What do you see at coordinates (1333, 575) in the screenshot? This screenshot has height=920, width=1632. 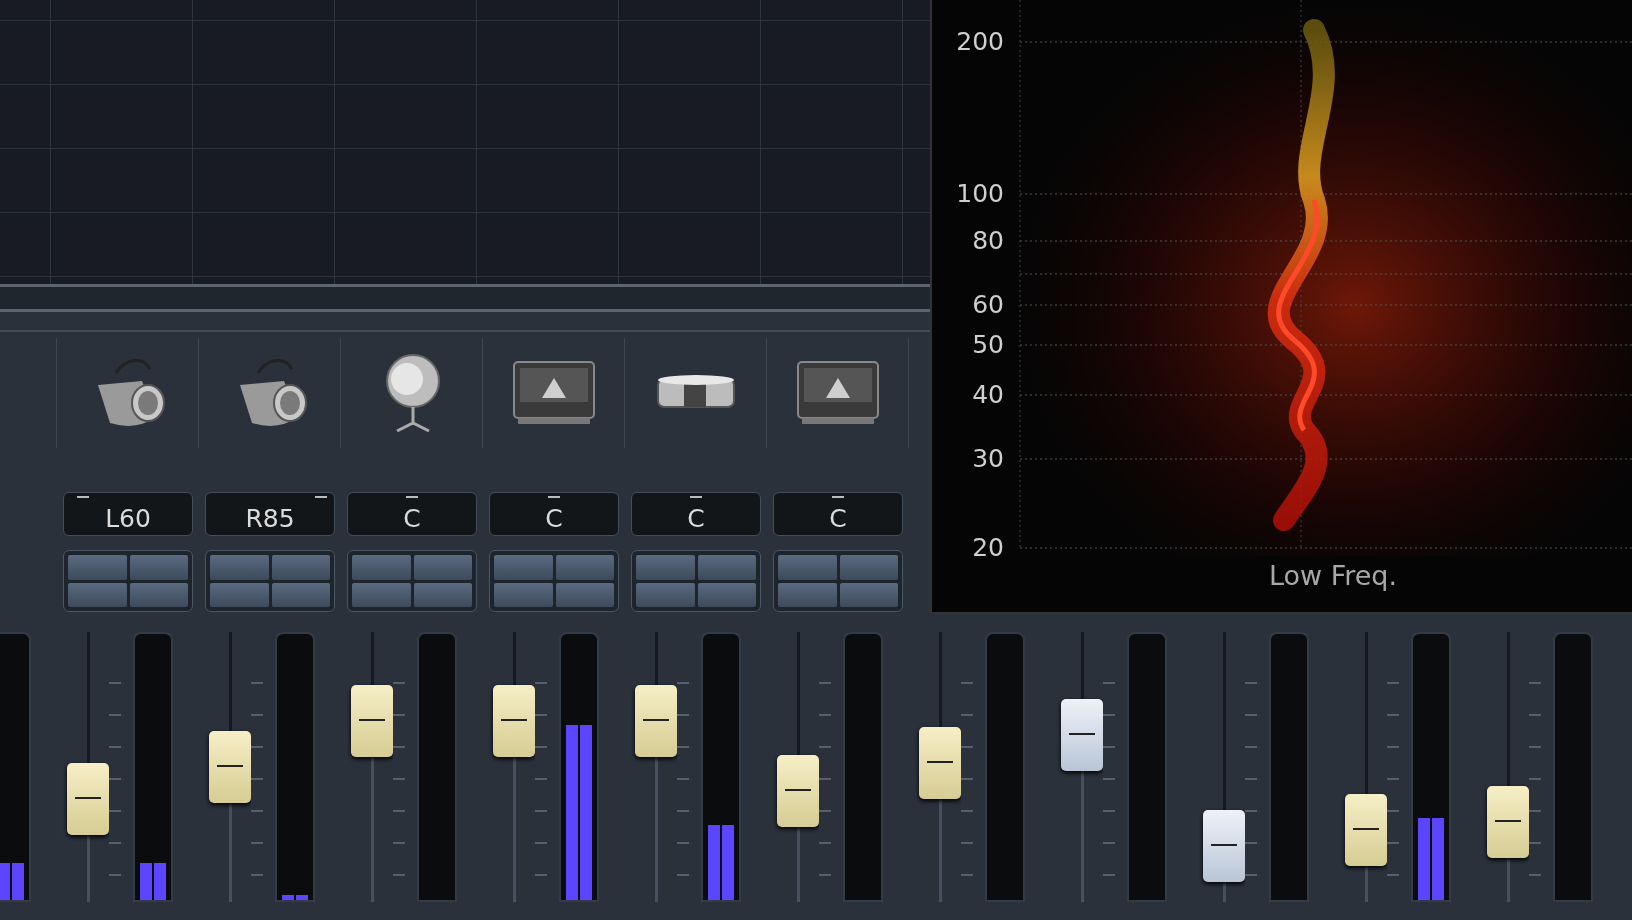 I see `axis-title: Low Freq.` at bounding box center [1333, 575].